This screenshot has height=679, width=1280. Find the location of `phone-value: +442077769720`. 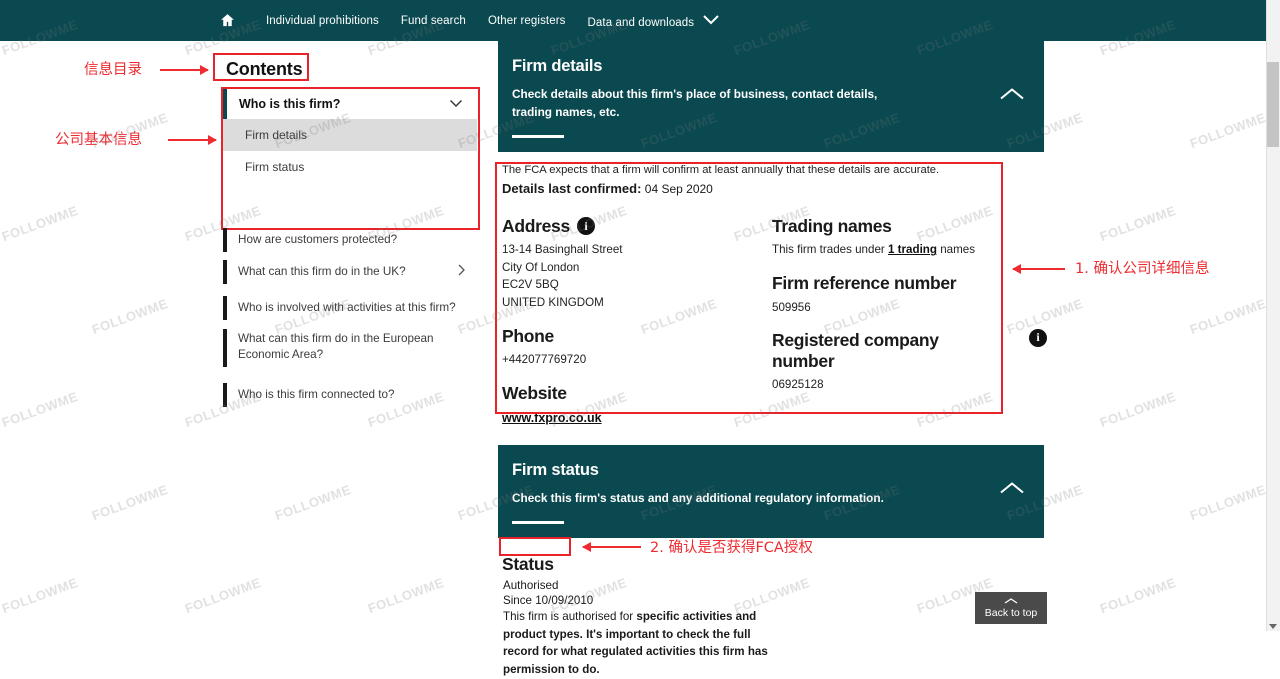

phone-value: +442077769720 is located at coordinates (544, 360).